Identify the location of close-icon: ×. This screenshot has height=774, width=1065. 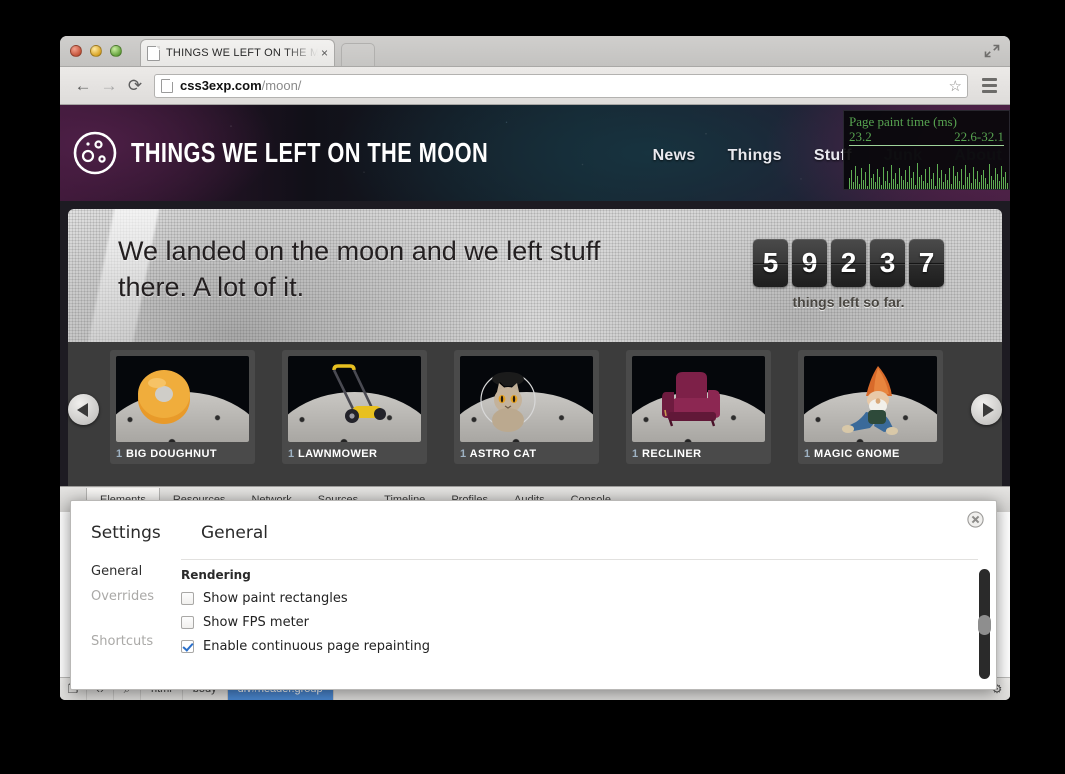
(323, 53).